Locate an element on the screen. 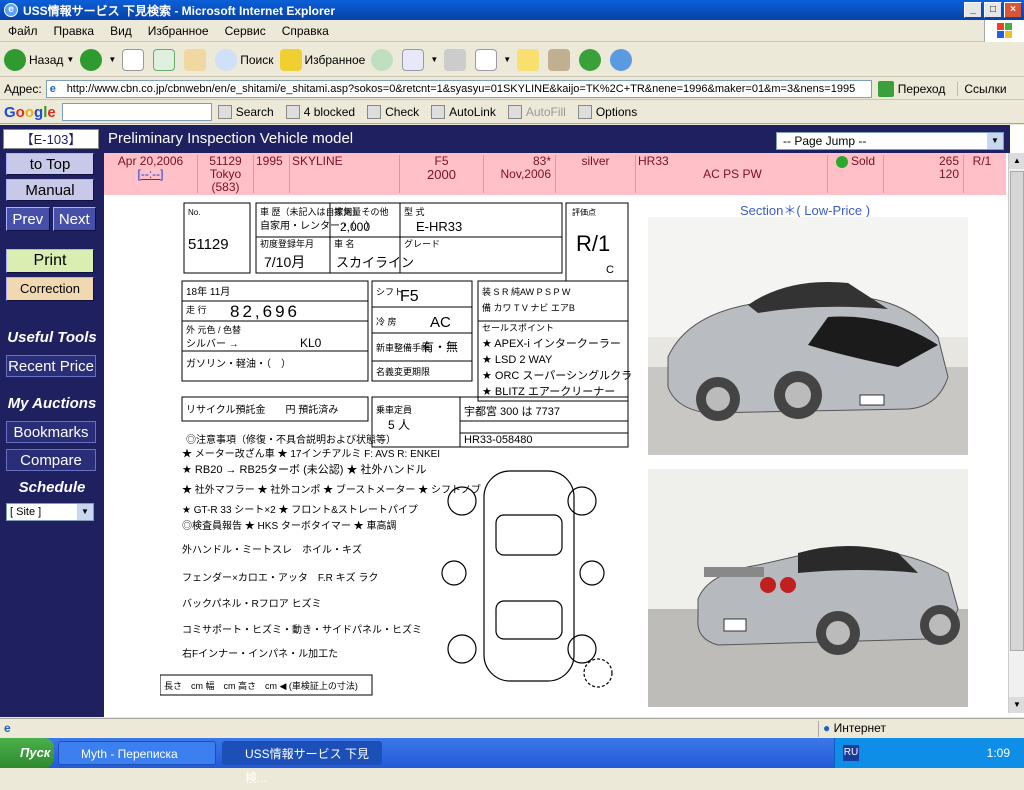 Image resolution: width=1024 pixels, height=790 pixels. svg-text: 長さ cm 幅 cm 高さ cm ◀ (車検証上の寸法) is located at coordinates (261, 685).